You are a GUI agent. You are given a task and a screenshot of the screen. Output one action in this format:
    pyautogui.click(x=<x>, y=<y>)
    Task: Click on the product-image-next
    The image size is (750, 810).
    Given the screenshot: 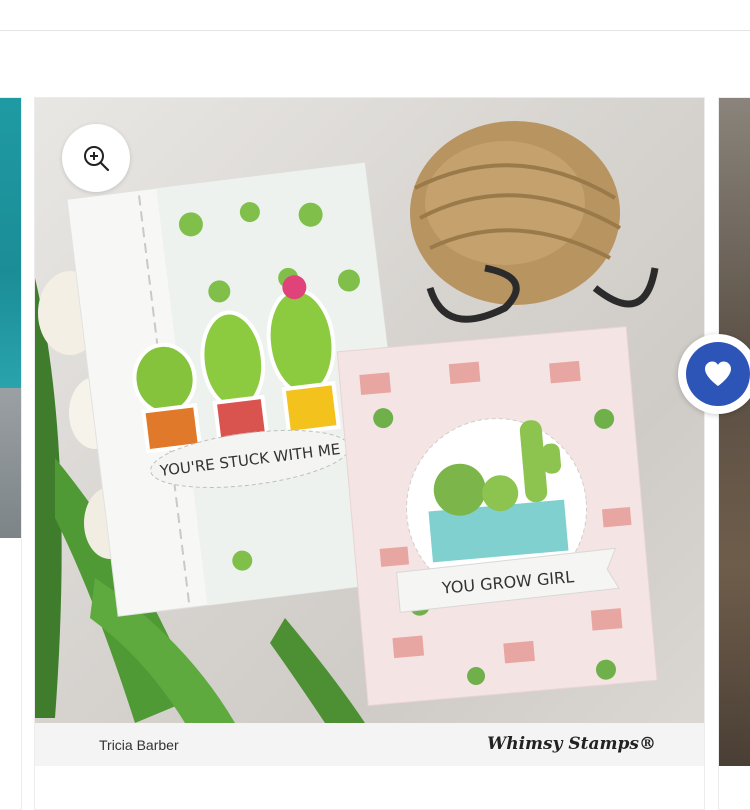 What is the action you would take?
    pyautogui.click(x=734, y=432)
    